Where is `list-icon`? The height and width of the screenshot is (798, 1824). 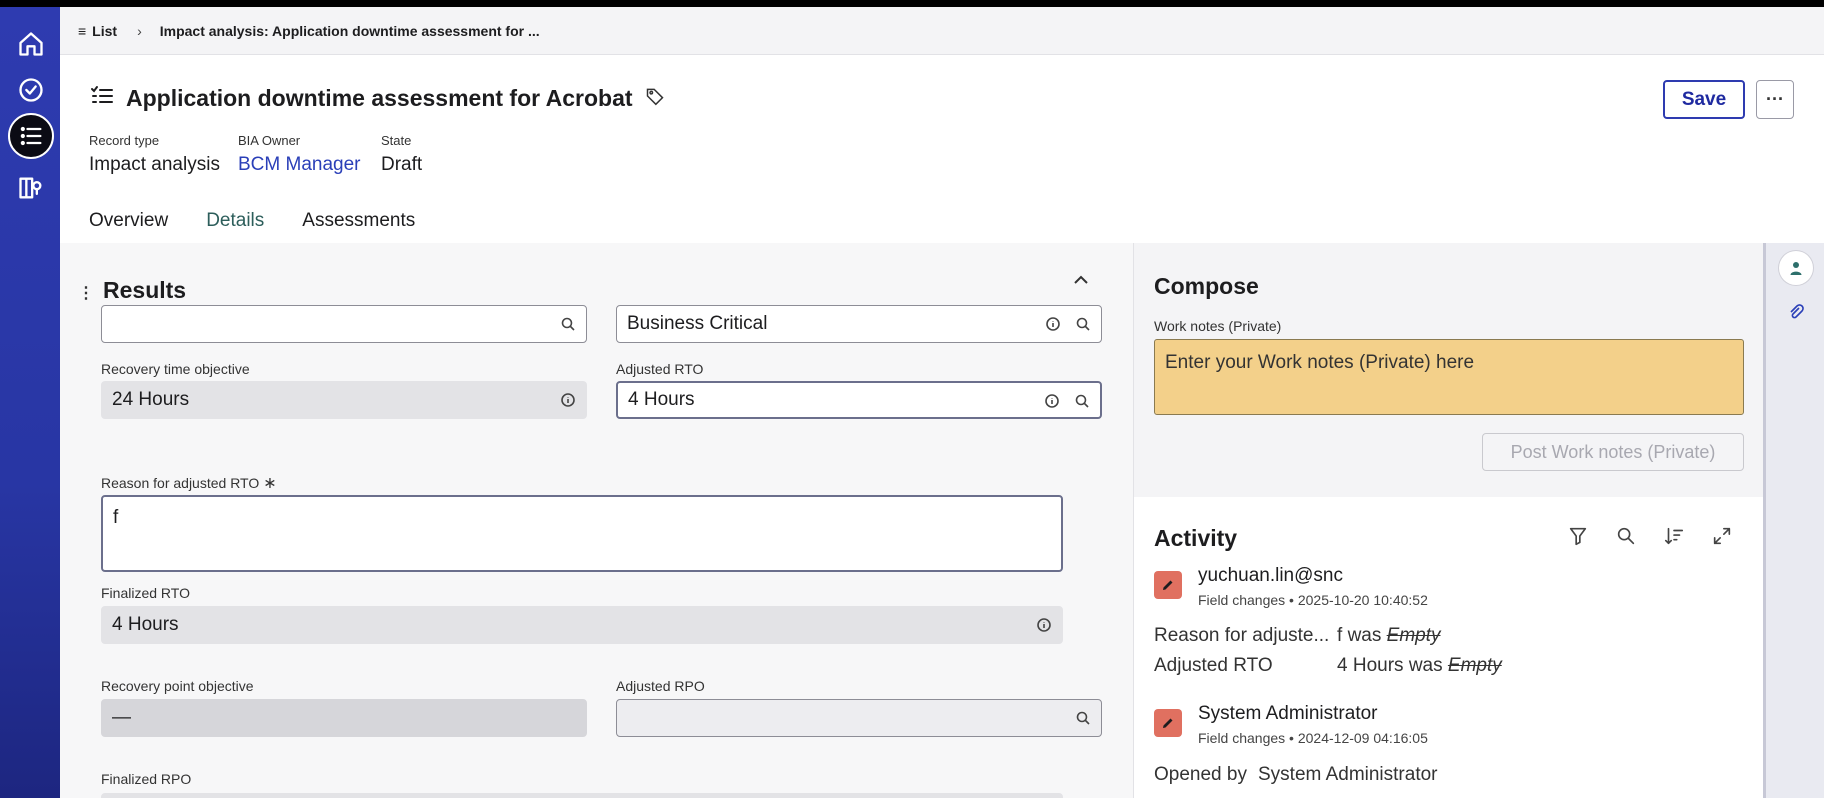 list-icon is located at coordinates (31, 136).